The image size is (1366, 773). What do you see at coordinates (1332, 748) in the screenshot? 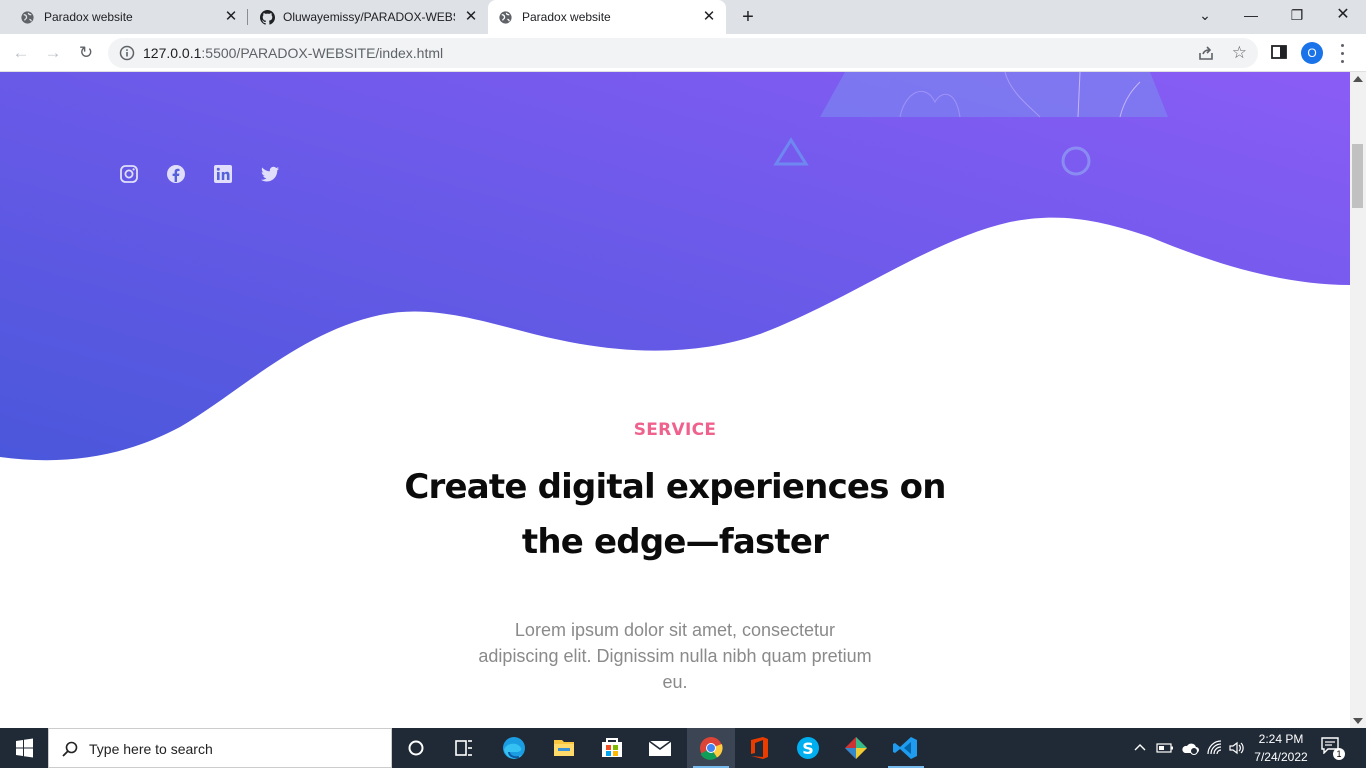
I see `action-center-button: 1` at bounding box center [1332, 748].